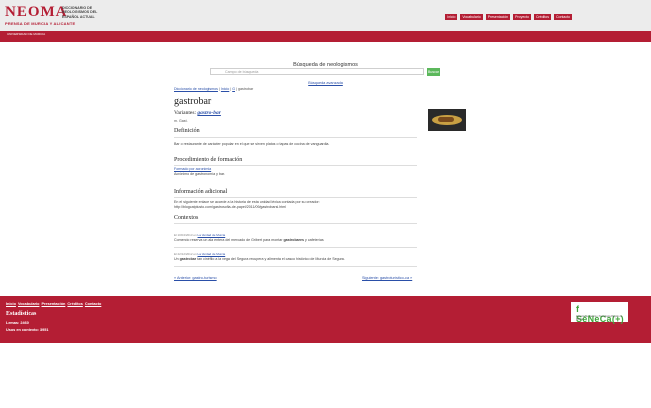  I want to click on variants: Variantes: gastro-bar, so click(197, 113).